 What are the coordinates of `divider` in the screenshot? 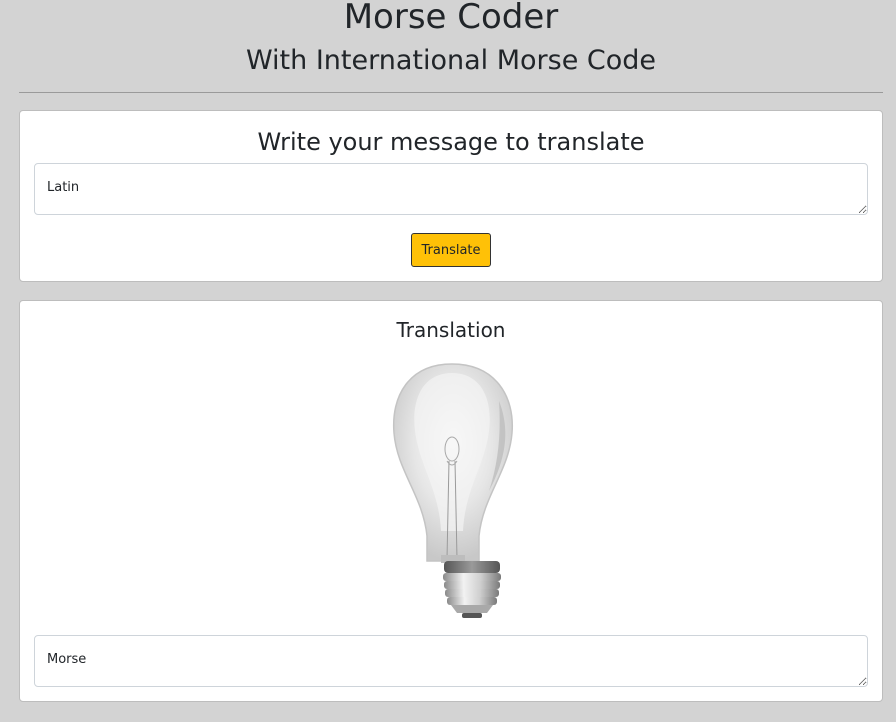 It's located at (451, 92).